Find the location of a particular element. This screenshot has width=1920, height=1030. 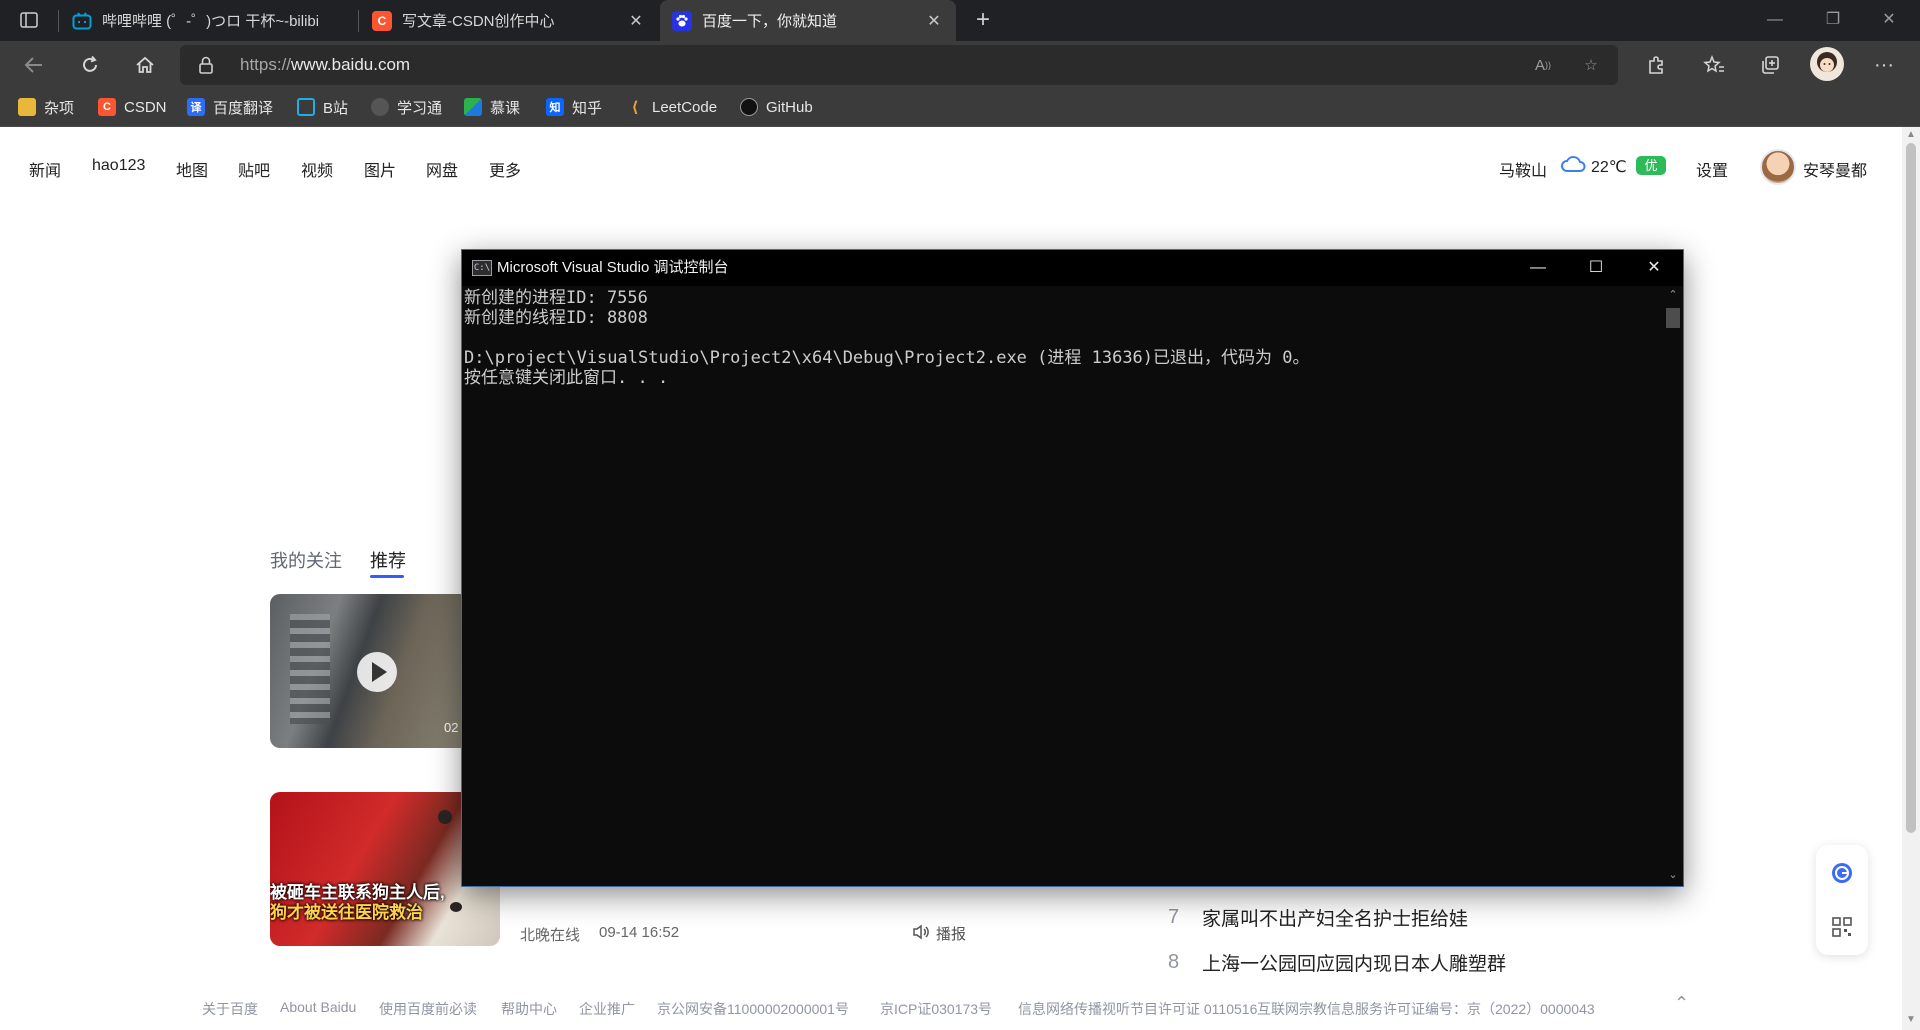

new-tab-button: + is located at coordinates (983, 21).